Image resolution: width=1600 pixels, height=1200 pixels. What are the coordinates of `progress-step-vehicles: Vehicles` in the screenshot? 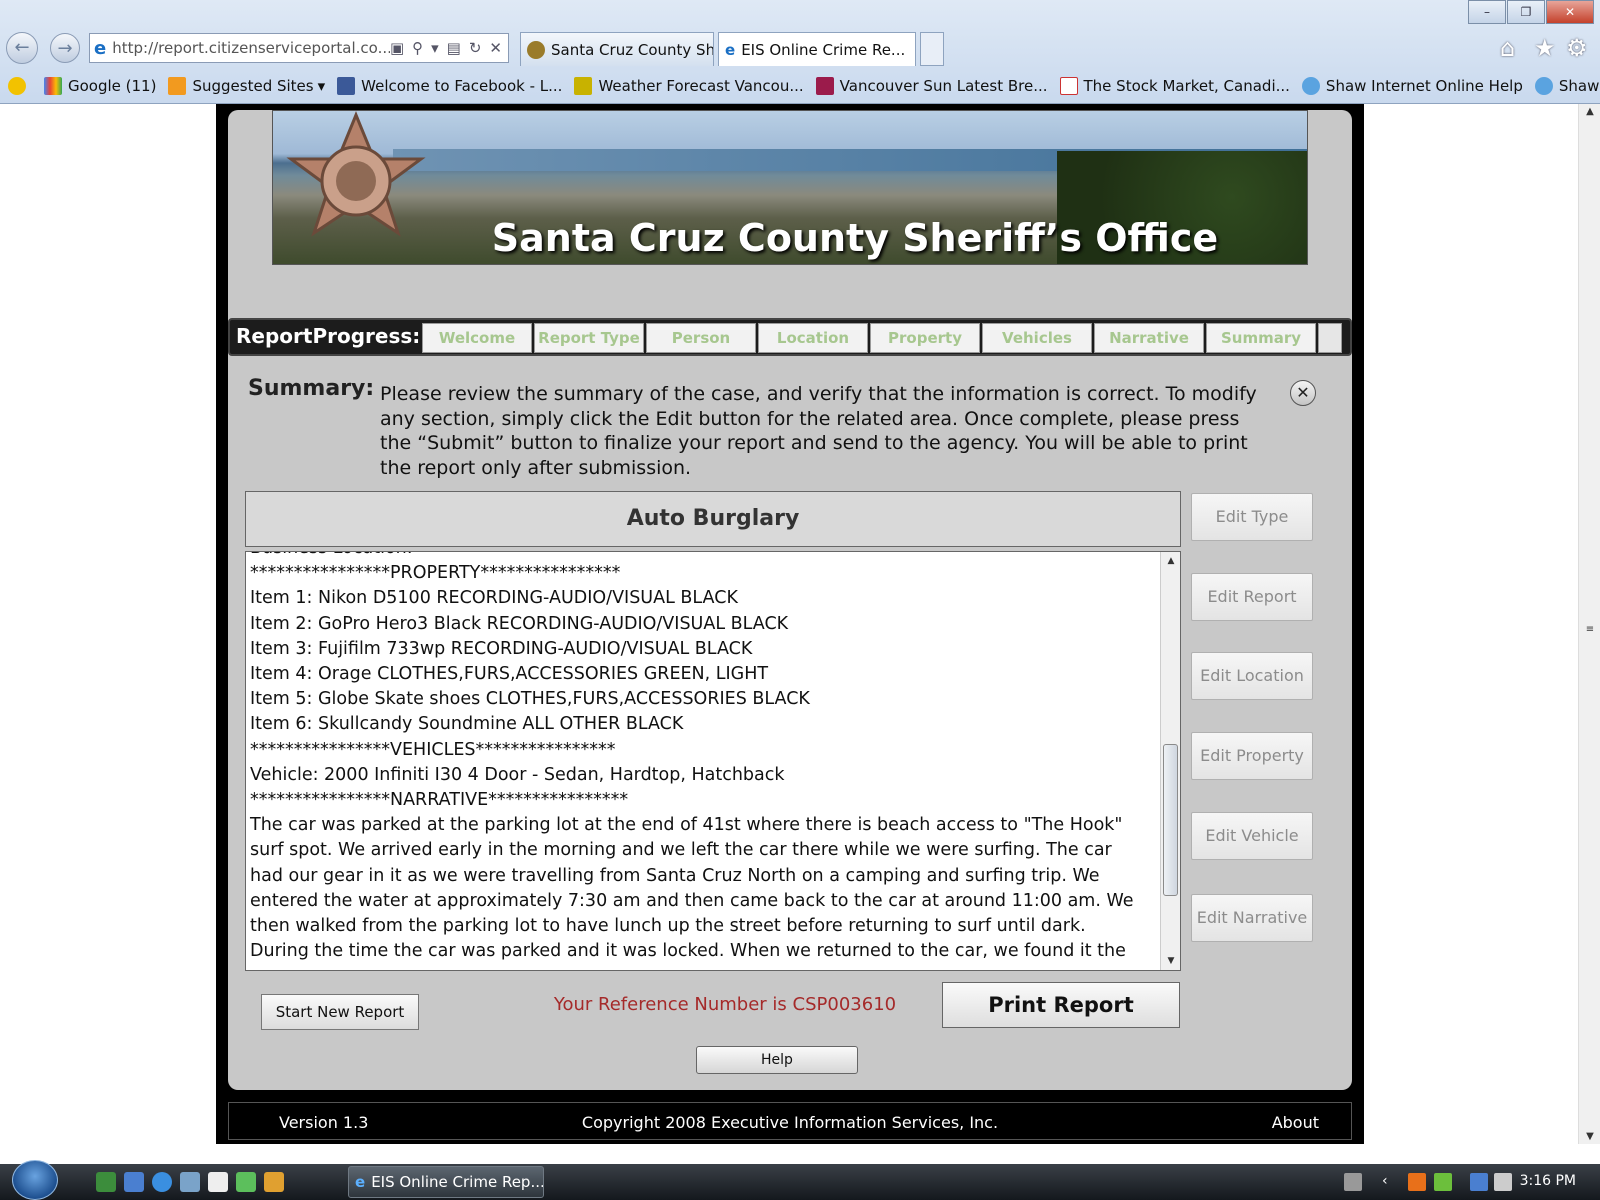 It's located at (1037, 338).